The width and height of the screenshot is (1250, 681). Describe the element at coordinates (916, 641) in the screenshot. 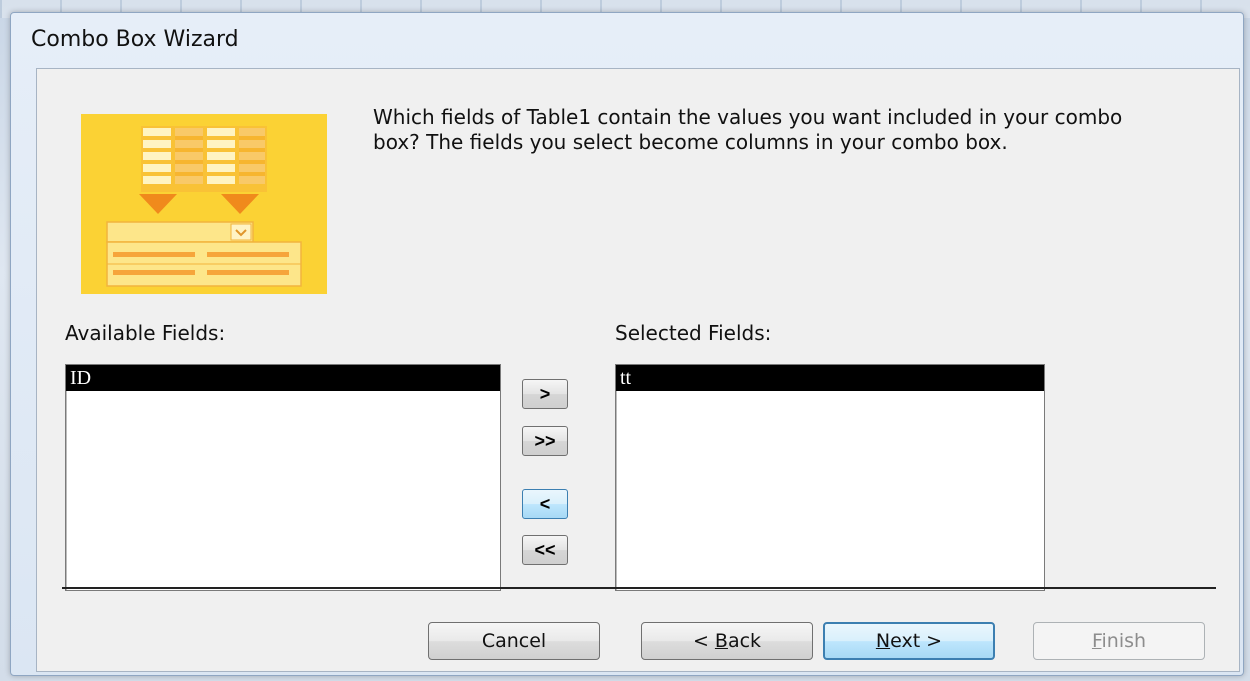

I see `next-button-label: ext >` at that location.